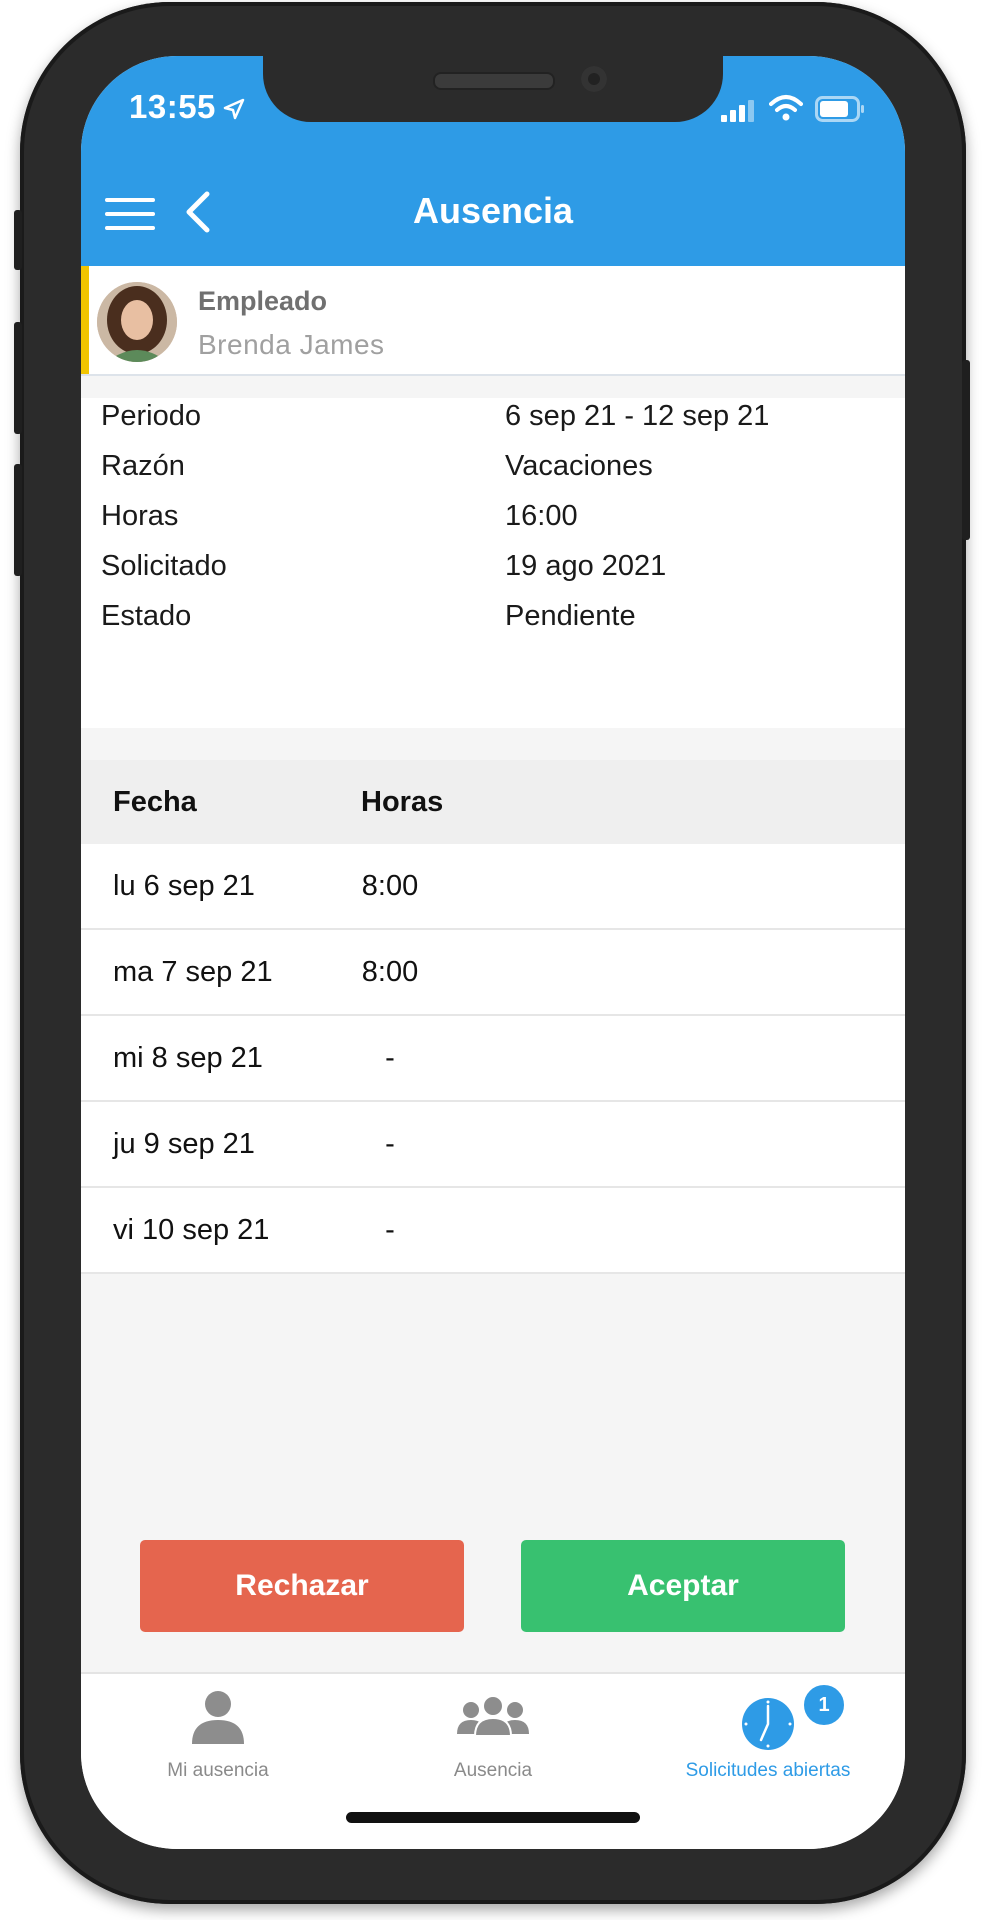 This screenshot has height=1920, width=987. Describe the element at coordinates (683, 1586) in the screenshot. I see `accept-button: Aceptar` at that location.